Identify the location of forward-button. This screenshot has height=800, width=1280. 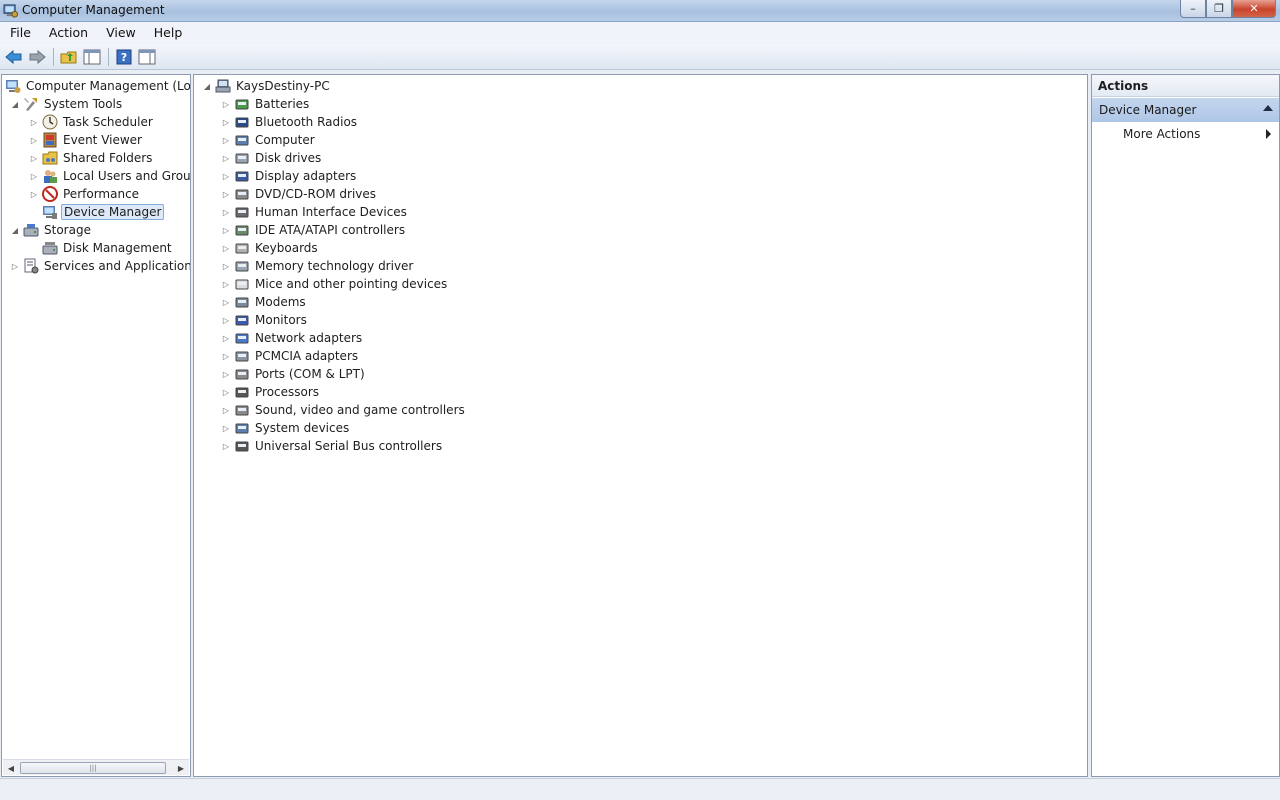
(36, 56).